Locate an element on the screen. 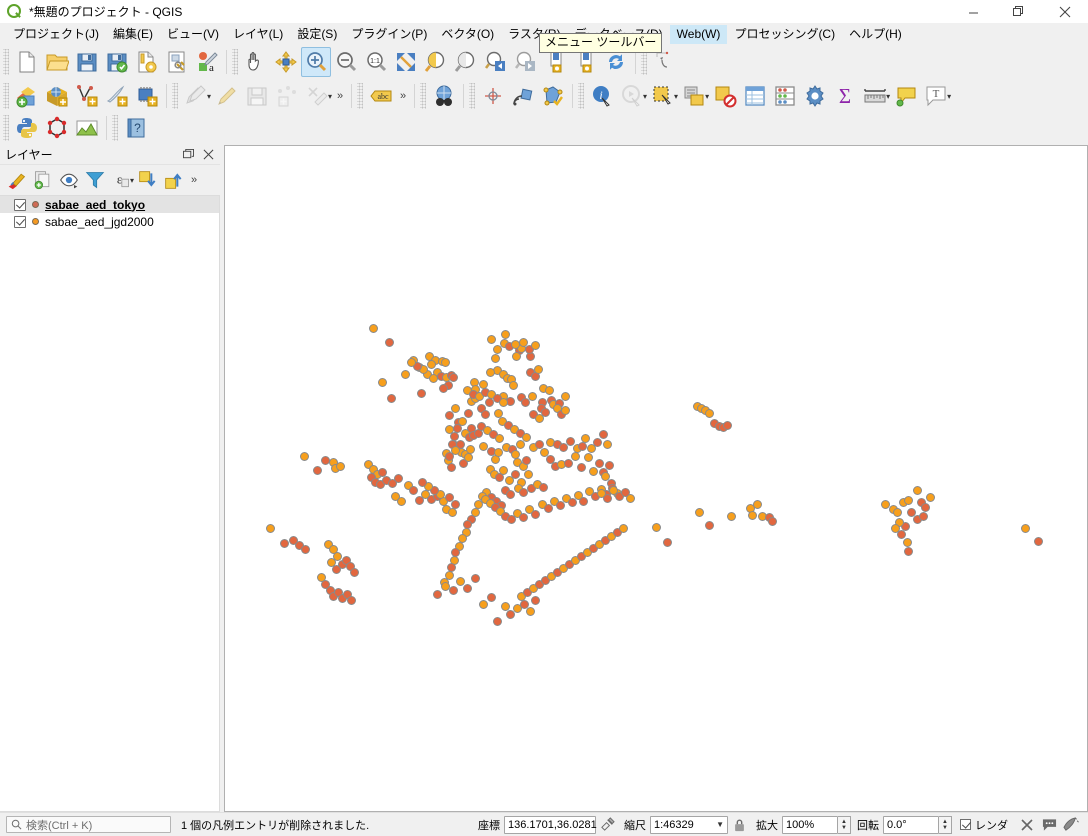 The image size is (1088, 836). close-button is located at coordinates (1065, 12).